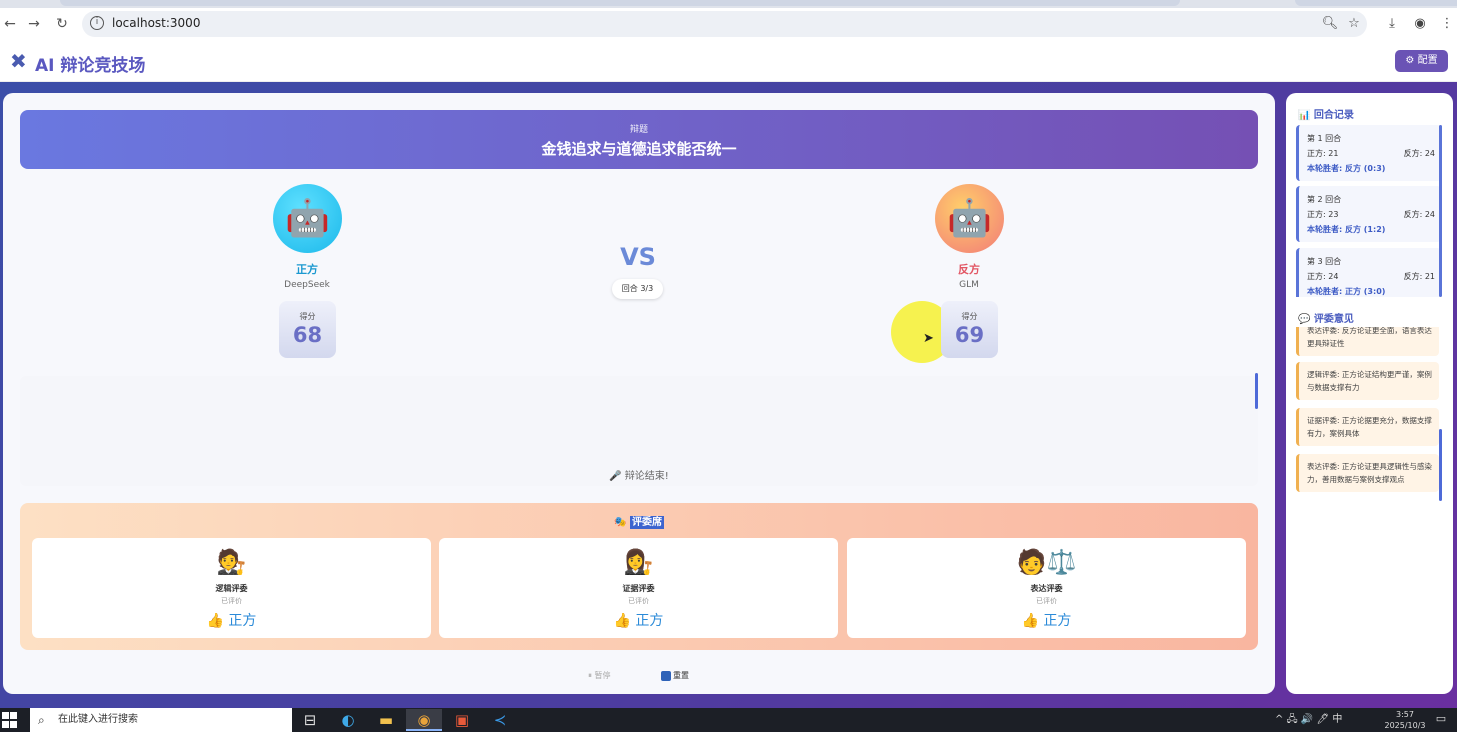  I want to click on back-arrow-icon: ←, so click(10, 24).